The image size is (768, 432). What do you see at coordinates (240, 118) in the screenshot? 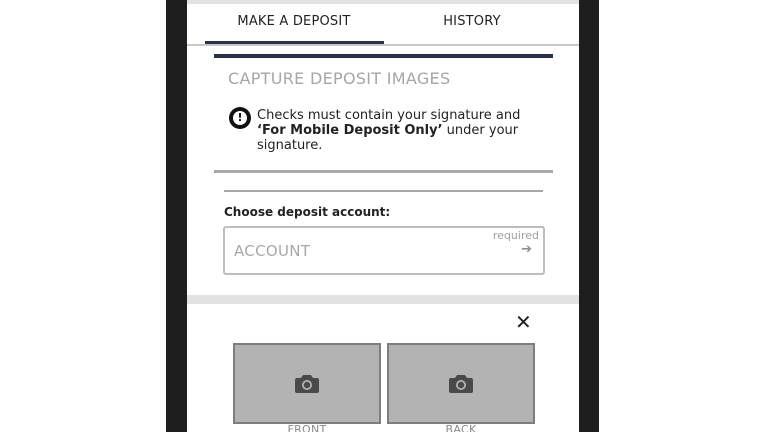
I see `alert-icon: !` at bounding box center [240, 118].